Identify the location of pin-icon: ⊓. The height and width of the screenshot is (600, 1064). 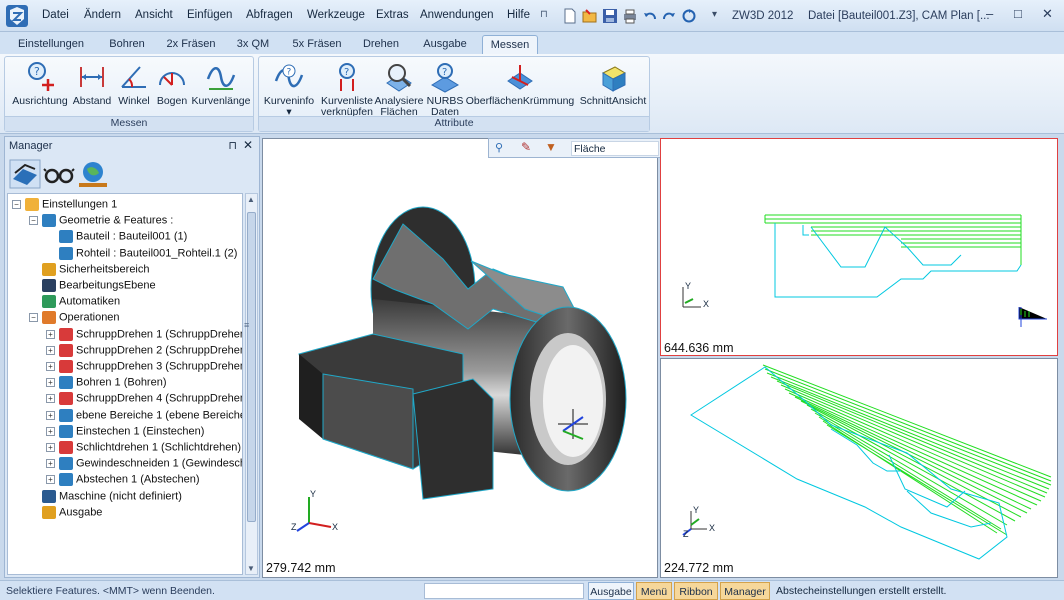
(544, 14).